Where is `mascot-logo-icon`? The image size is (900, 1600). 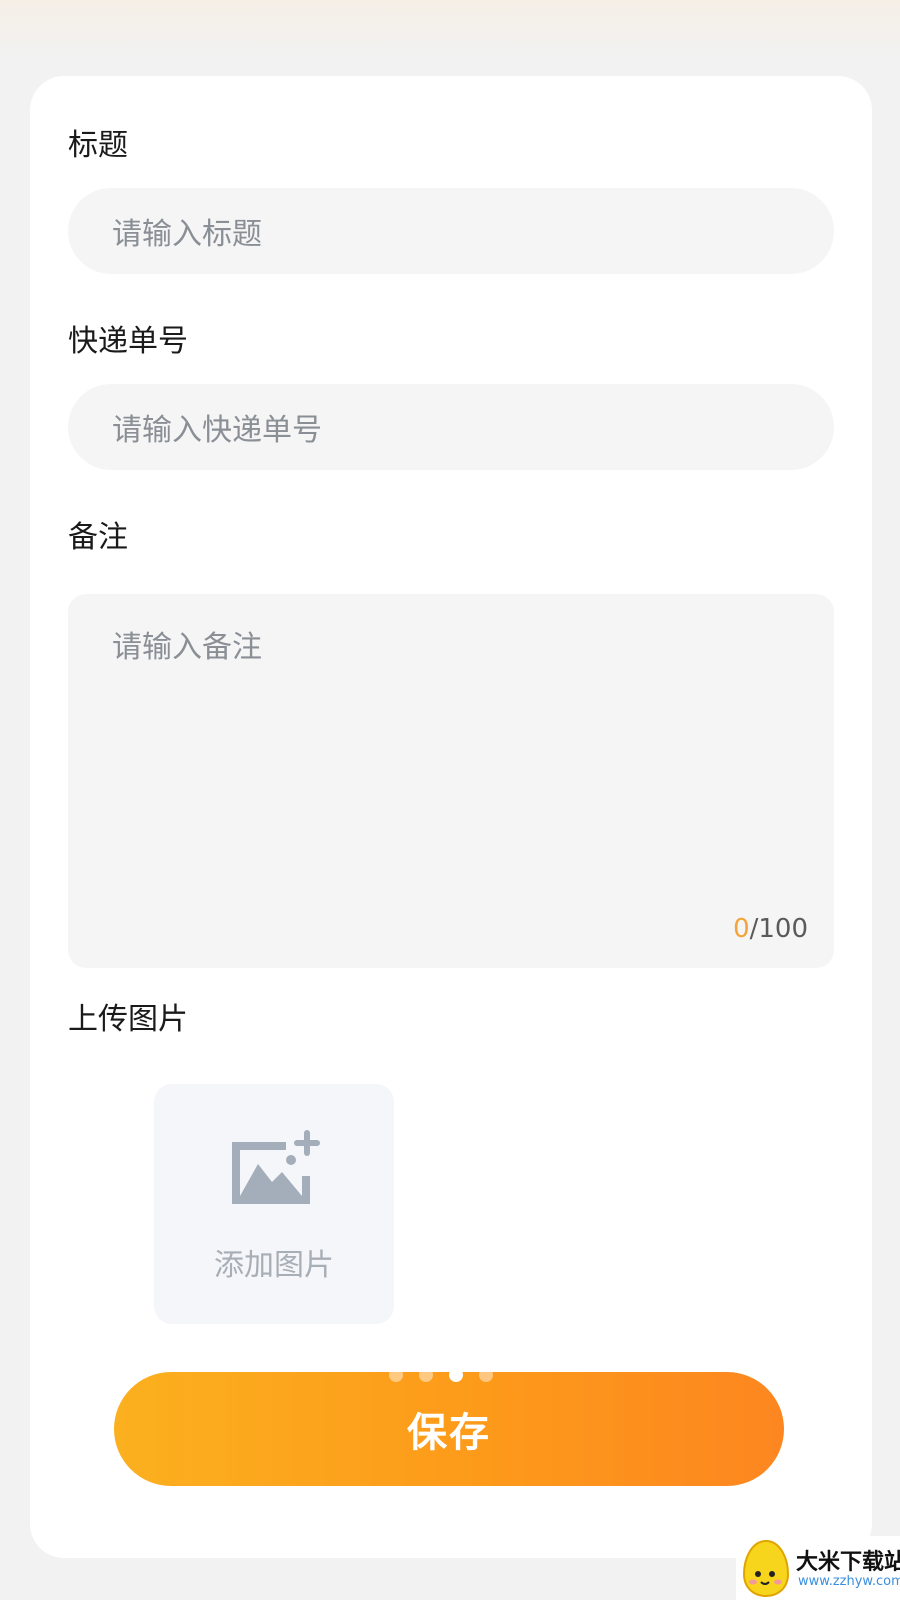 mascot-logo-icon is located at coordinates (766, 1568).